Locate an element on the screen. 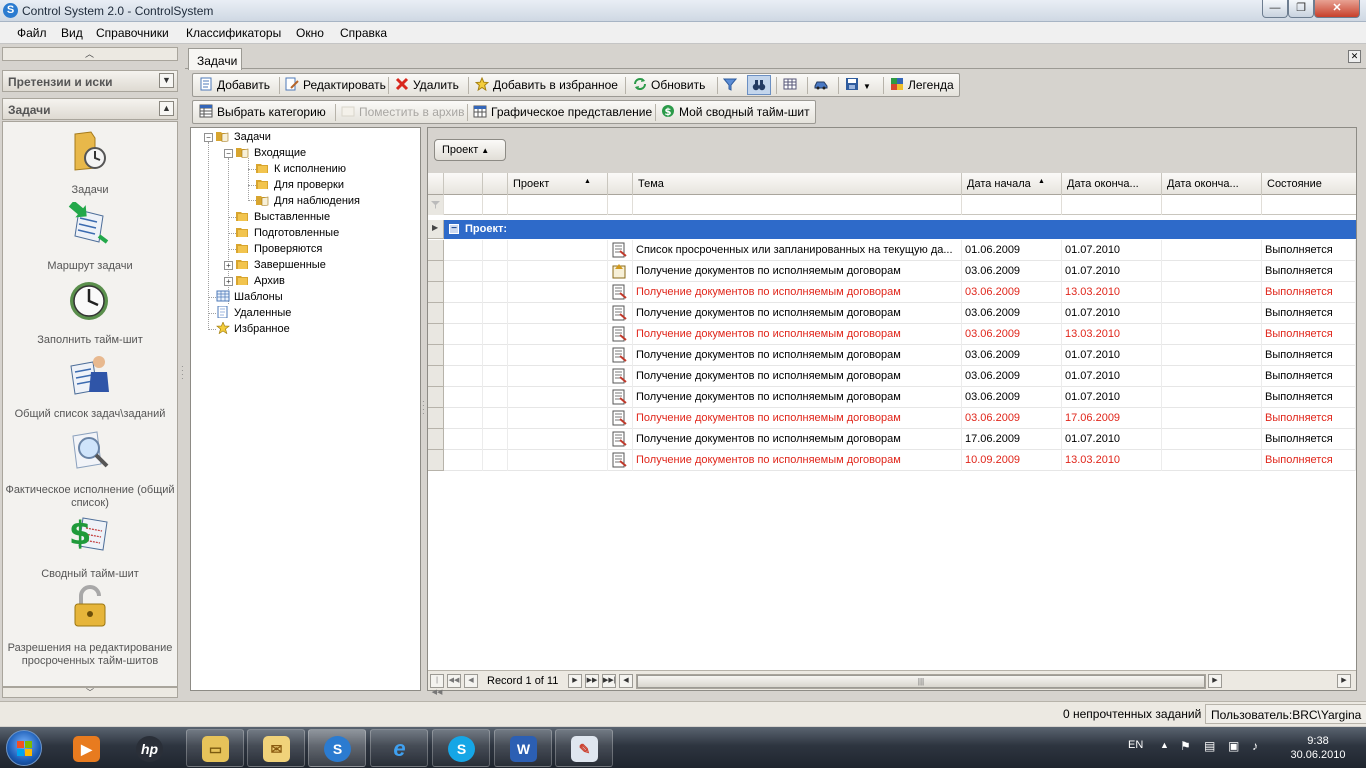 The image size is (1366, 768). taskbar-internet-explorer: e is located at coordinates (399, 748).